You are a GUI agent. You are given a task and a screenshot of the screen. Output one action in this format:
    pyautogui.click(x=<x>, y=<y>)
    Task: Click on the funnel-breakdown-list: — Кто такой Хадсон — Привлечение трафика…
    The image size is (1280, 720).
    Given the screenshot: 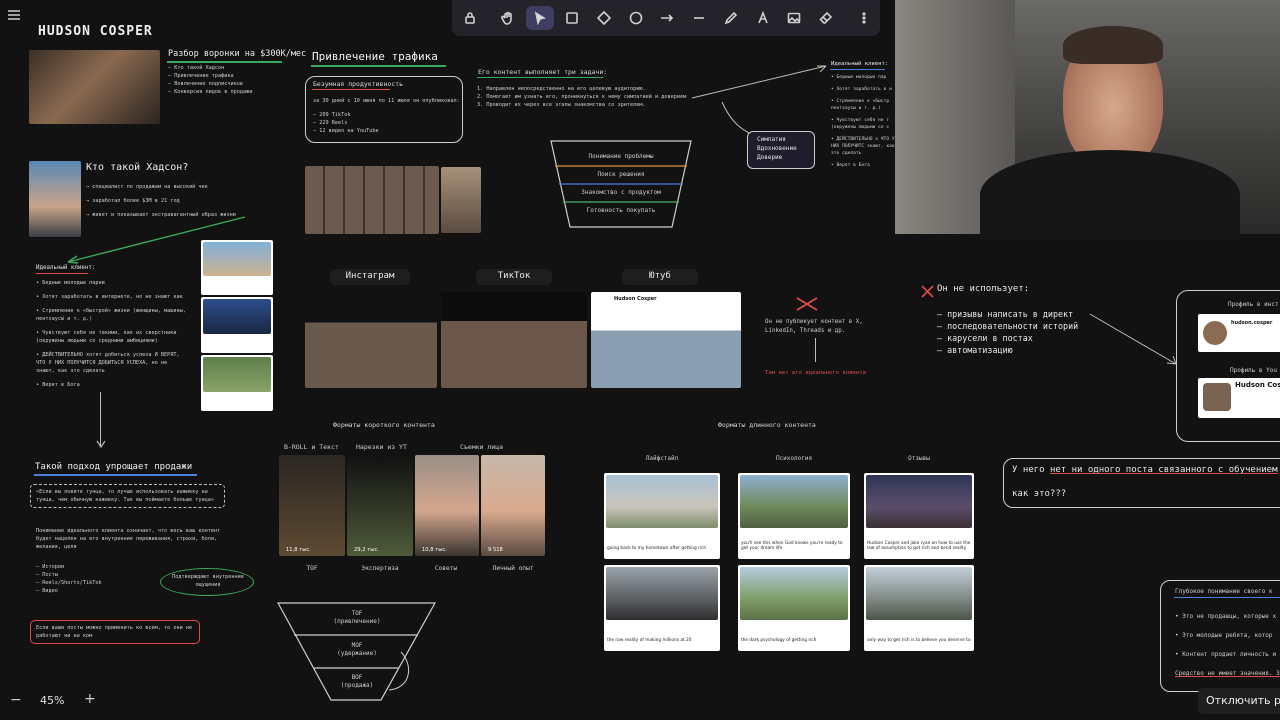 What is the action you would take?
    pyautogui.click(x=210, y=80)
    